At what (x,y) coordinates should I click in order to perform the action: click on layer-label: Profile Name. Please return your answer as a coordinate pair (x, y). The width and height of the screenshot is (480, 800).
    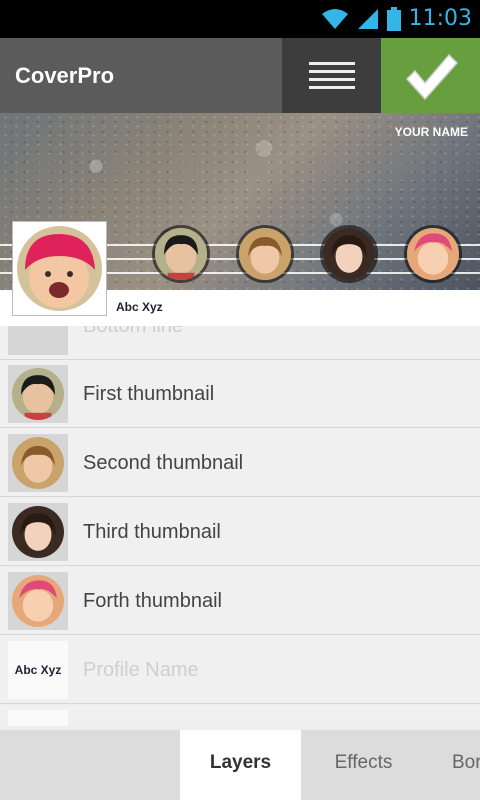
    Looking at the image, I should click on (141, 670).